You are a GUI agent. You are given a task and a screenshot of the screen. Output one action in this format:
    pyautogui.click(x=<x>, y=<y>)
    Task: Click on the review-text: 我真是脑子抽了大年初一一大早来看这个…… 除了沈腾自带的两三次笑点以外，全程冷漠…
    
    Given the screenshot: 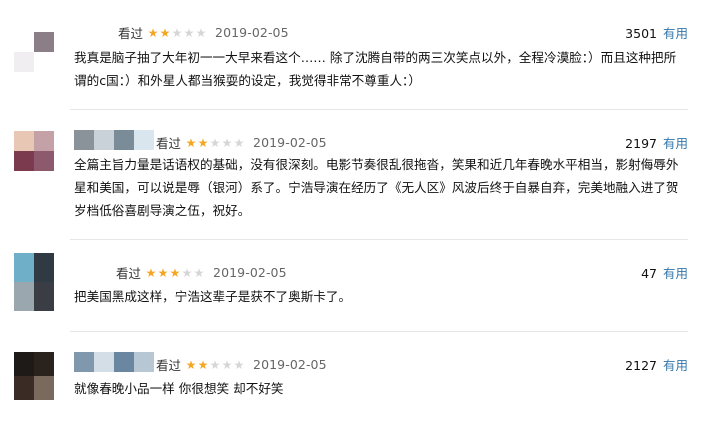 What is the action you would take?
    pyautogui.click(x=375, y=69)
    